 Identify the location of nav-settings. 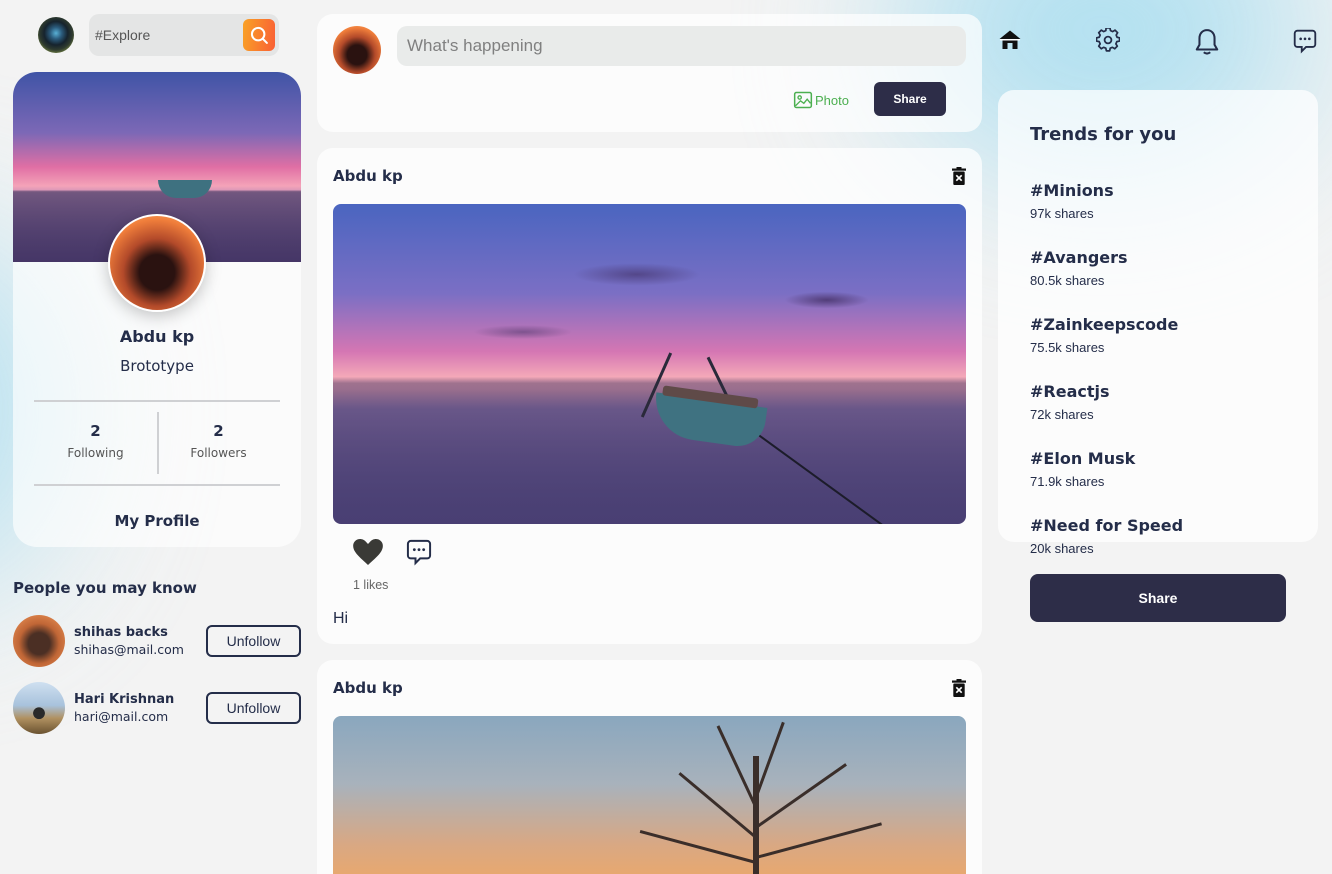
(1108, 41).